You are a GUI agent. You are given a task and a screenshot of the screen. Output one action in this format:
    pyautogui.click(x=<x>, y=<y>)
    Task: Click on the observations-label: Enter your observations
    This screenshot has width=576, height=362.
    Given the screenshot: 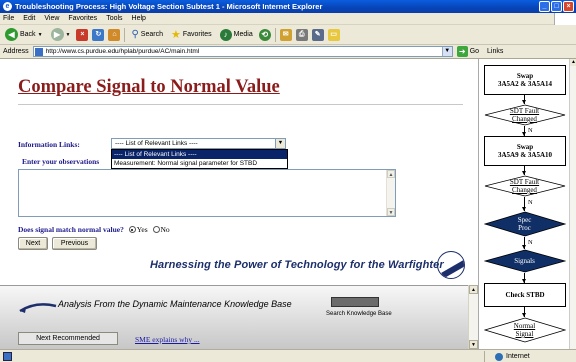 What is the action you would take?
    pyautogui.click(x=61, y=161)
    